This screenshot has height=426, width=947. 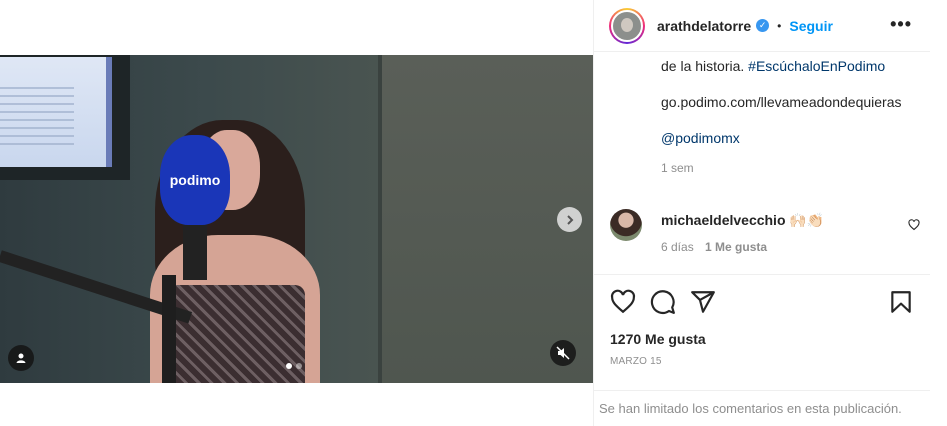 What do you see at coordinates (781, 102) in the screenshot?
I see `caption-url: go.podimo.com/llevameadondequieras` at bounding box center [781, 102].